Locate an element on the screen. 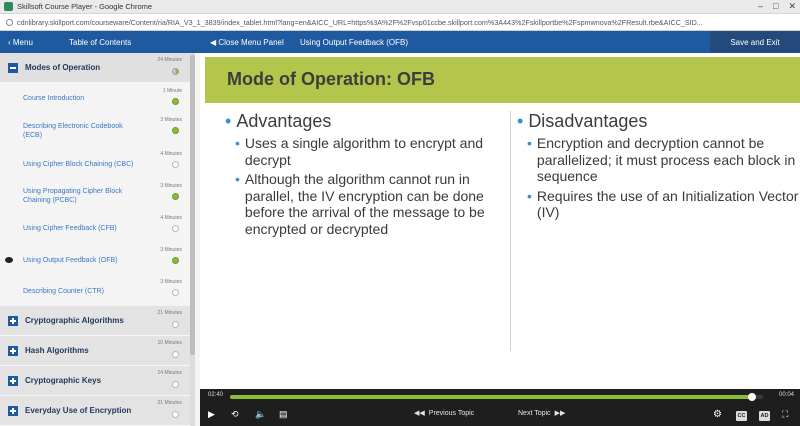 Image resolution: width=800 pixels, height=426 pixels. topic-title: Using Output Feedback (OFB) is located at coordinates (70, 260).